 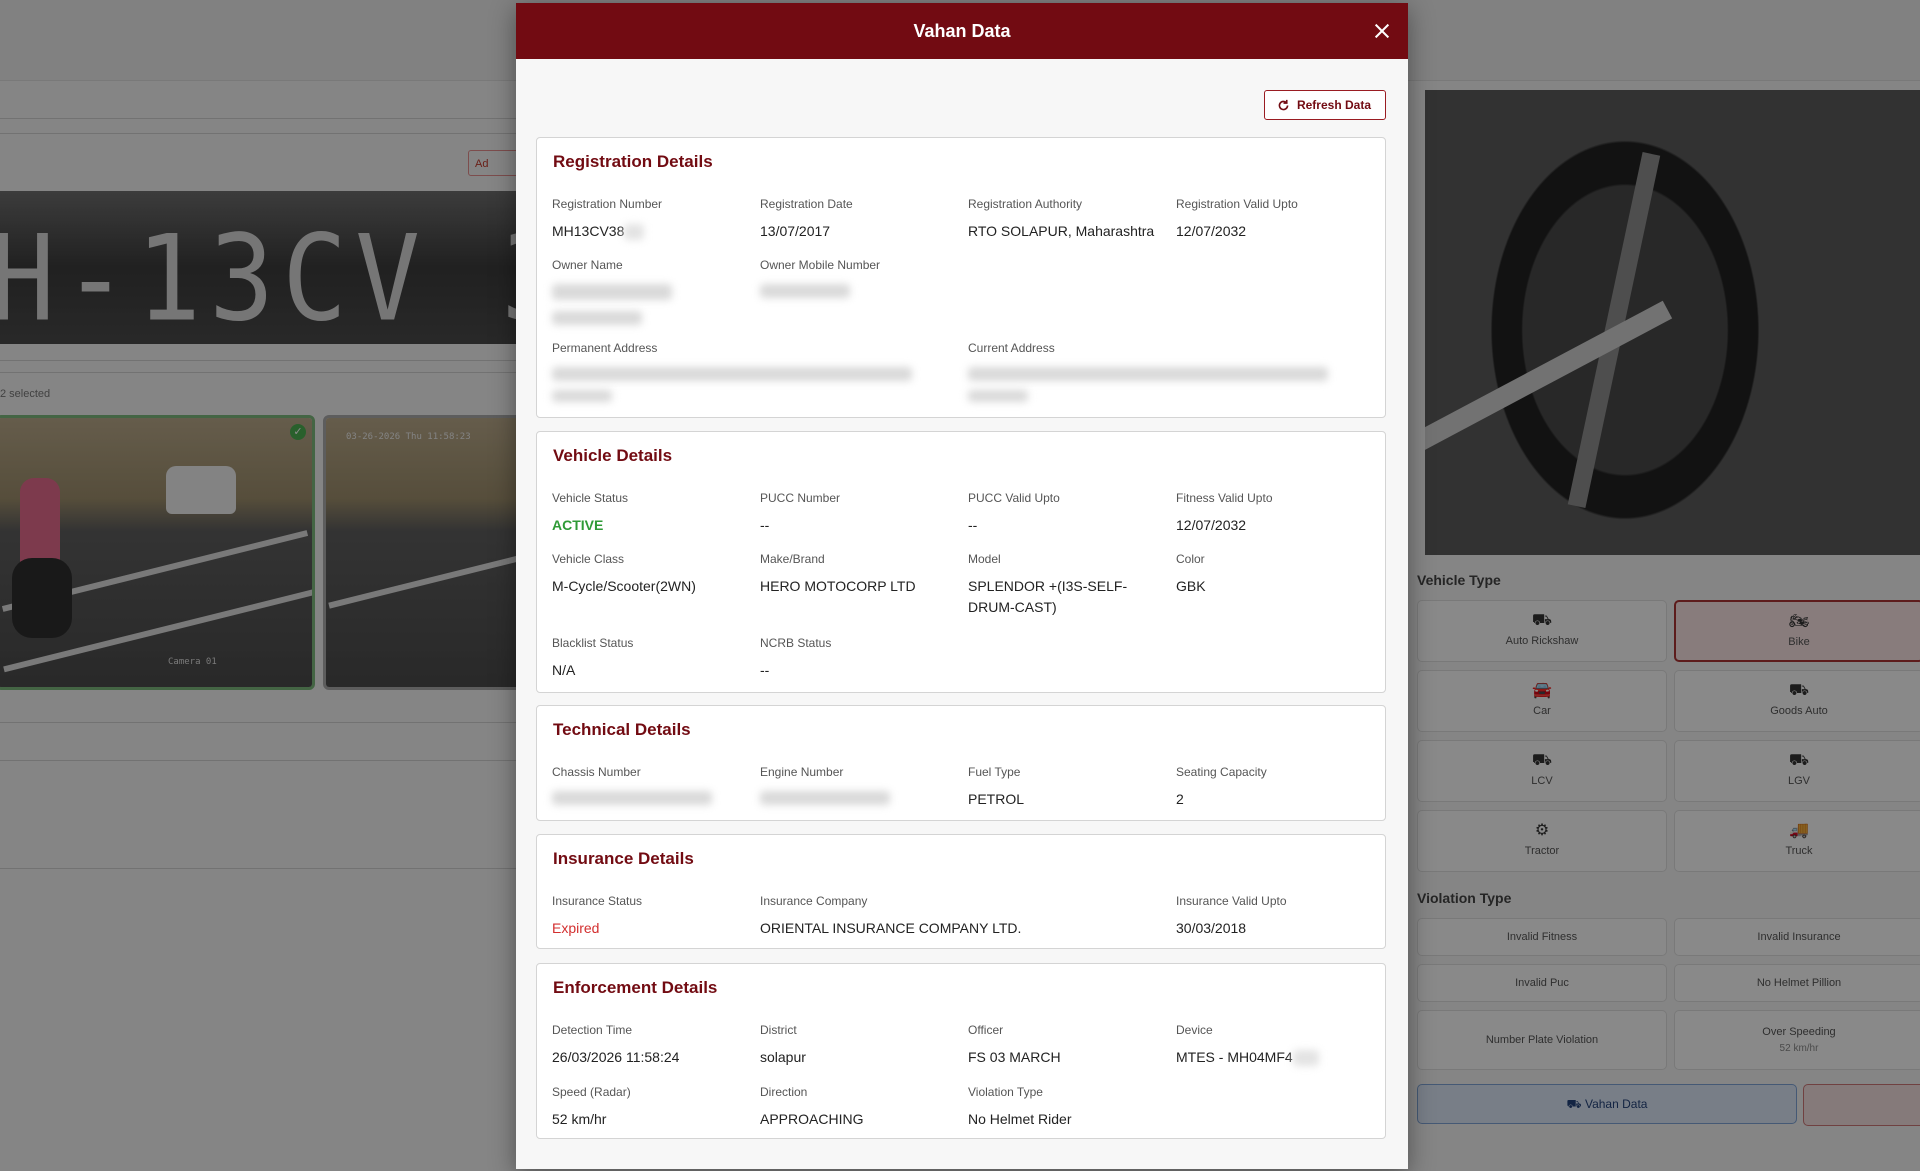 I want to click on status-badge: ACTIVE, so click(x=578, y=525).